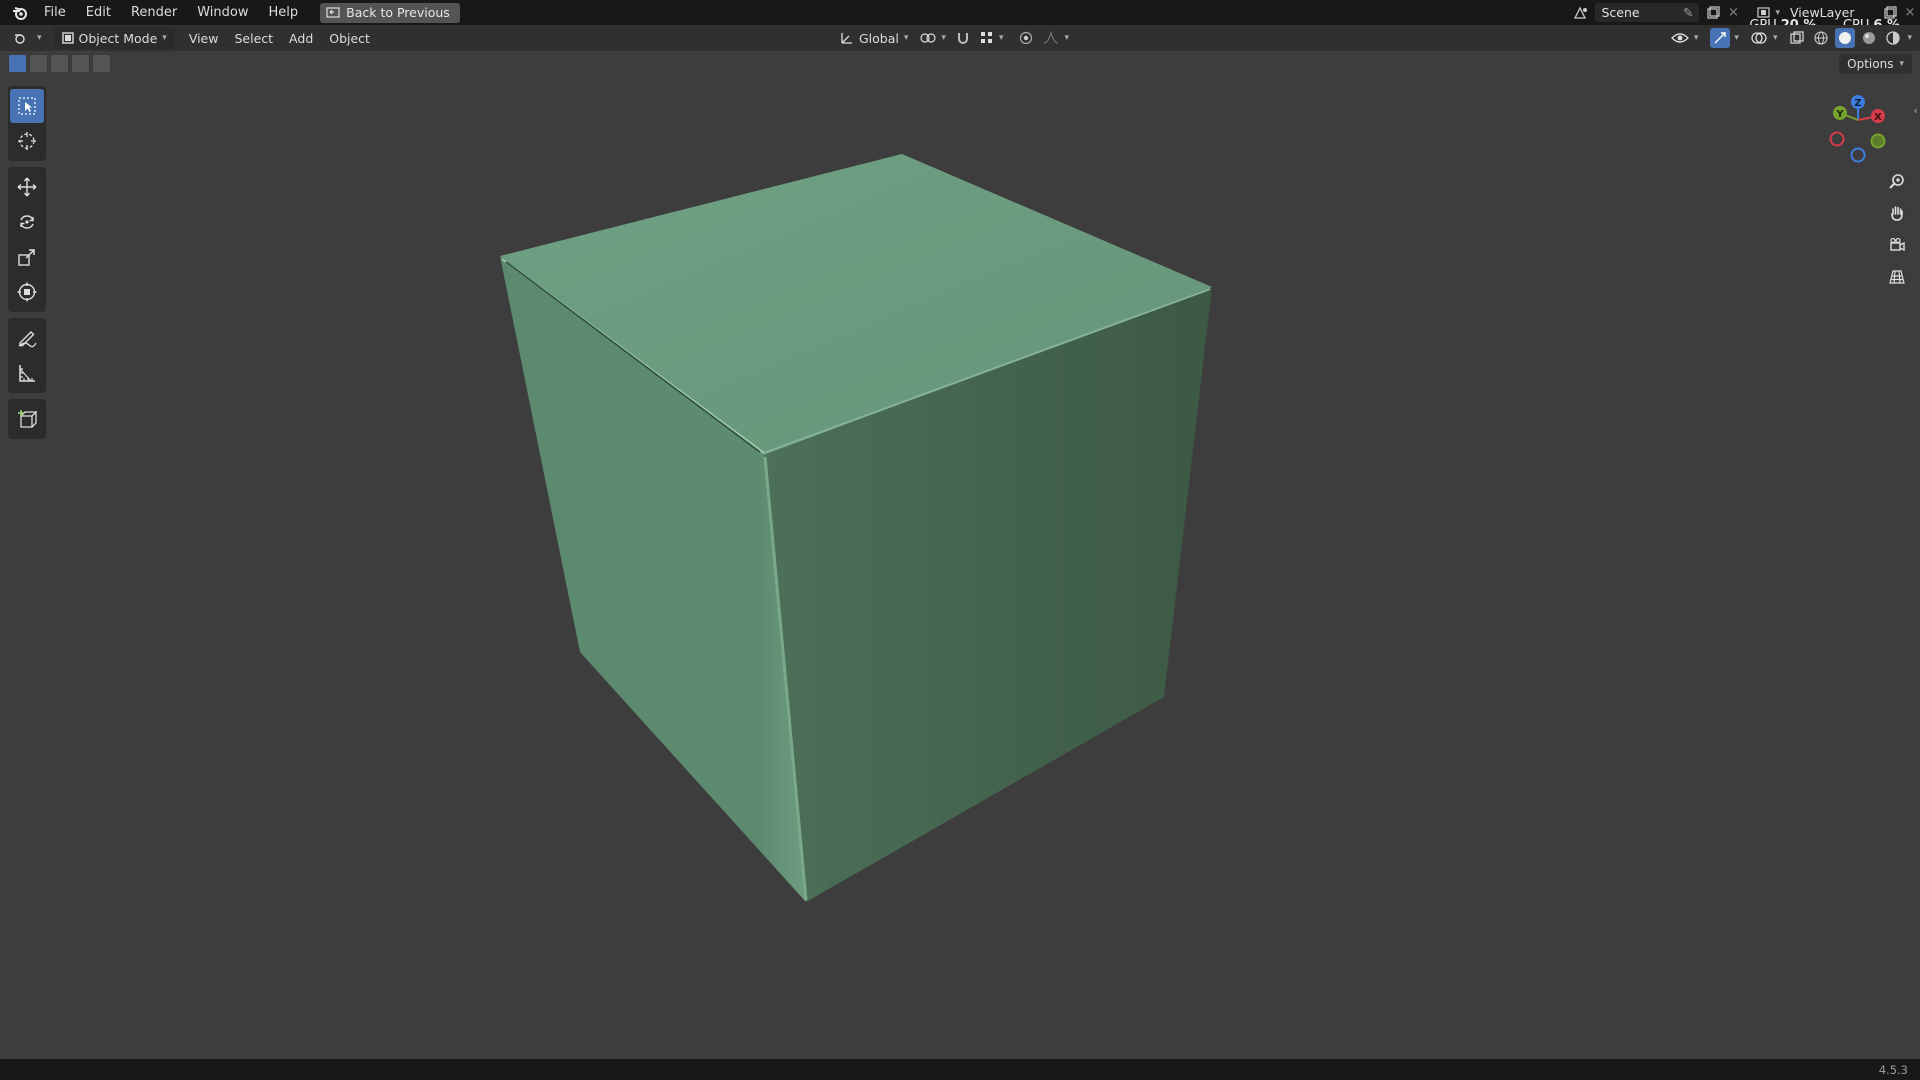 This screenshot has height=1080, width=1920. I want to click on select-box-icon, so click(27, 106).